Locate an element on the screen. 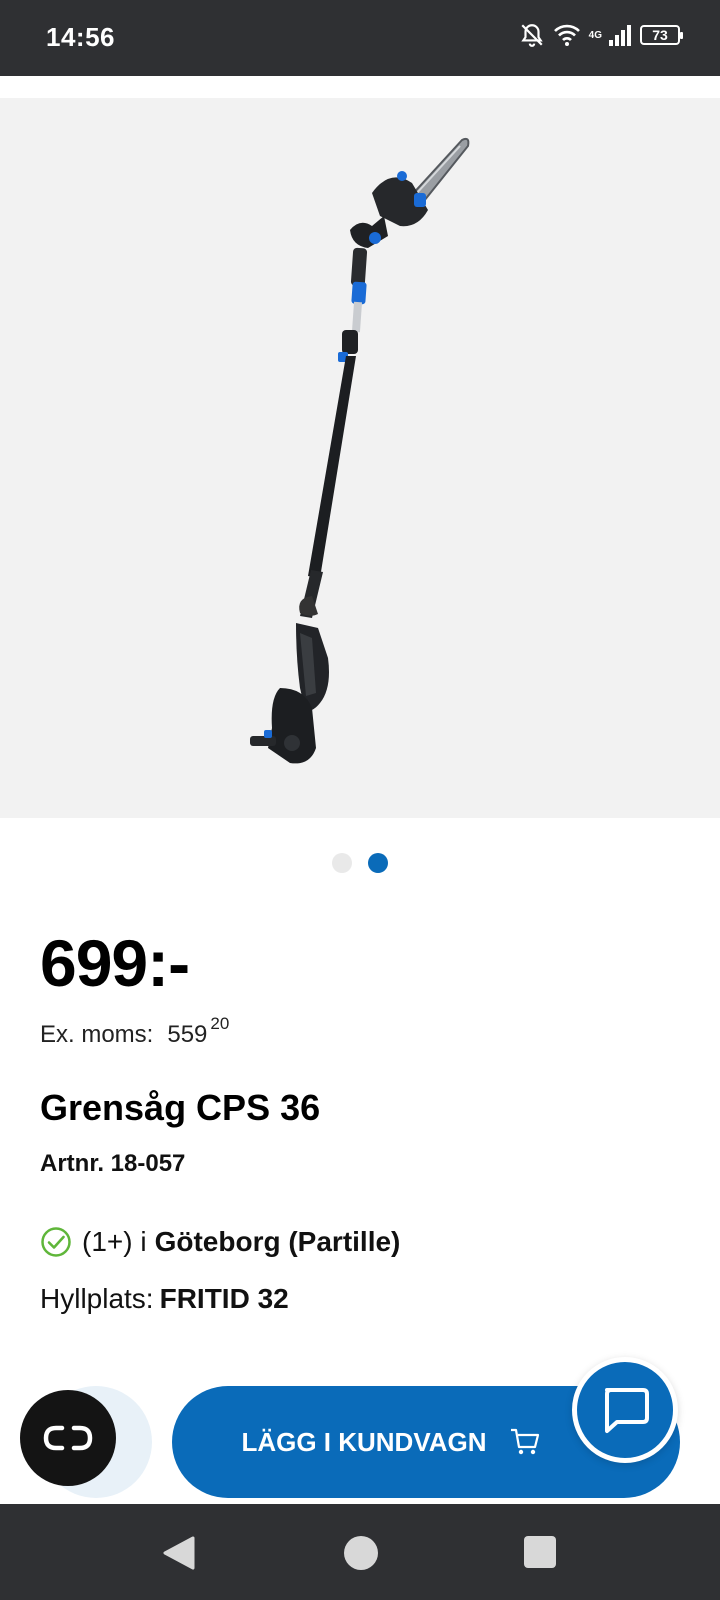  cart-icon is located at coordinates (524, 1441).